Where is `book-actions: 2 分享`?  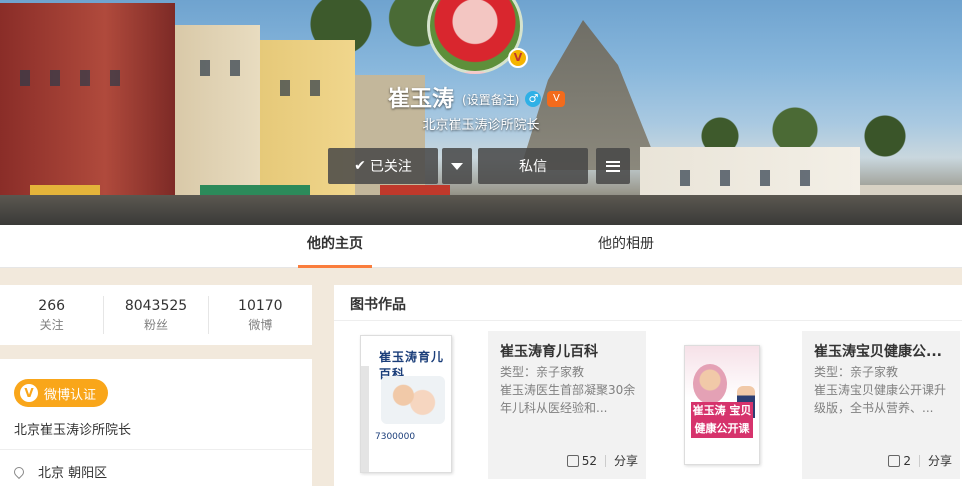
book-actions: 2 分享 is located at coordinates (920, 460).